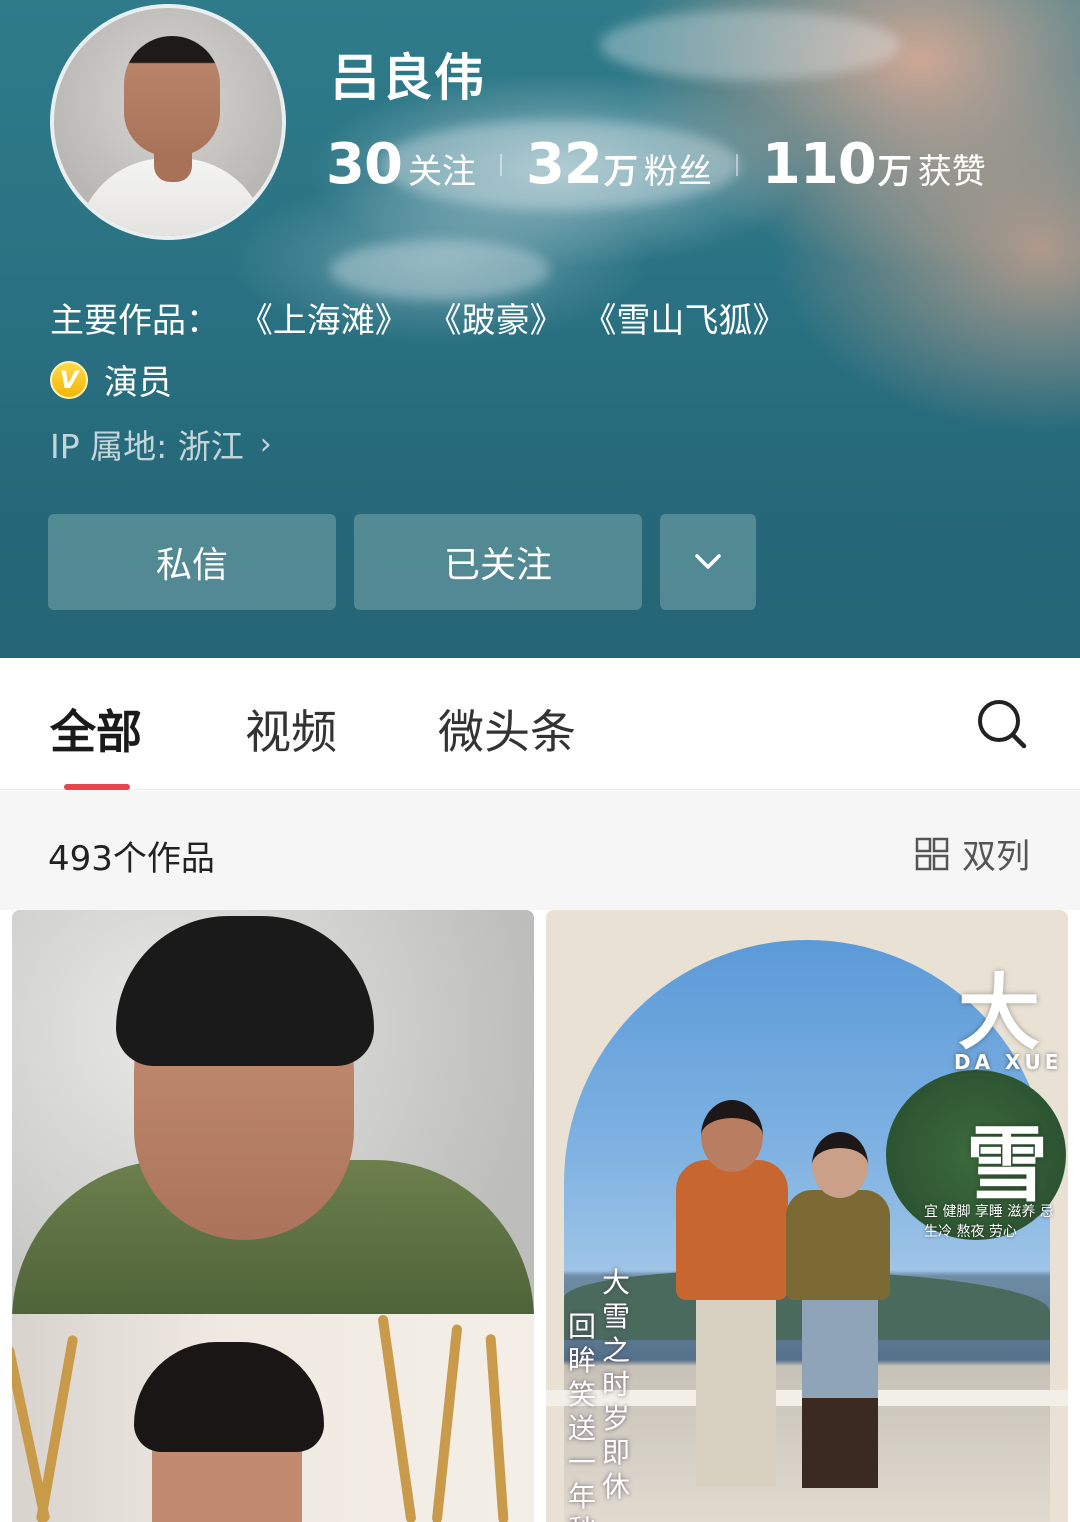 This screenshot has height=1522, width=1080. I want to click on profile-stats: 30 关注 32万 粉丝 110万 获赞, so click(656, 164).